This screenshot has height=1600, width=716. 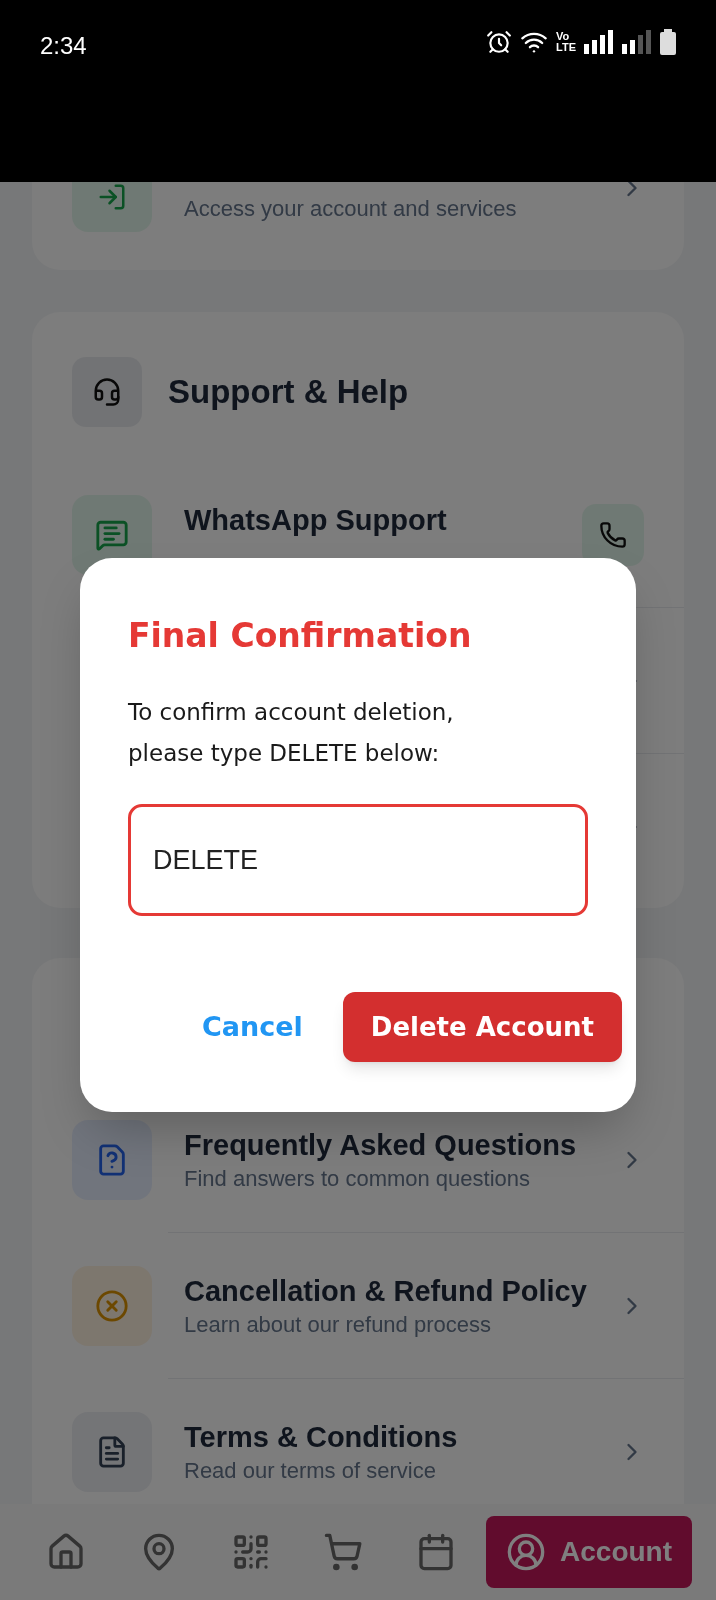 What do you see at coordinates (343, 1552) in the screenshot?
I see `cart-icon` at bounding box center [343, 1552].